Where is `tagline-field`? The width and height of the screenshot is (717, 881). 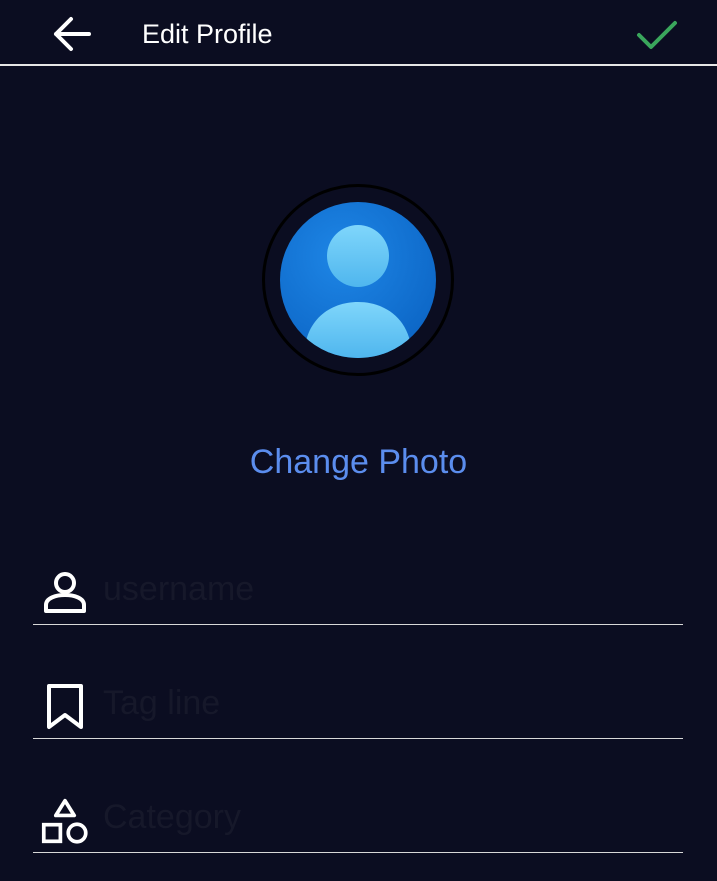 tagline-field is located at coordinates (358, 702).